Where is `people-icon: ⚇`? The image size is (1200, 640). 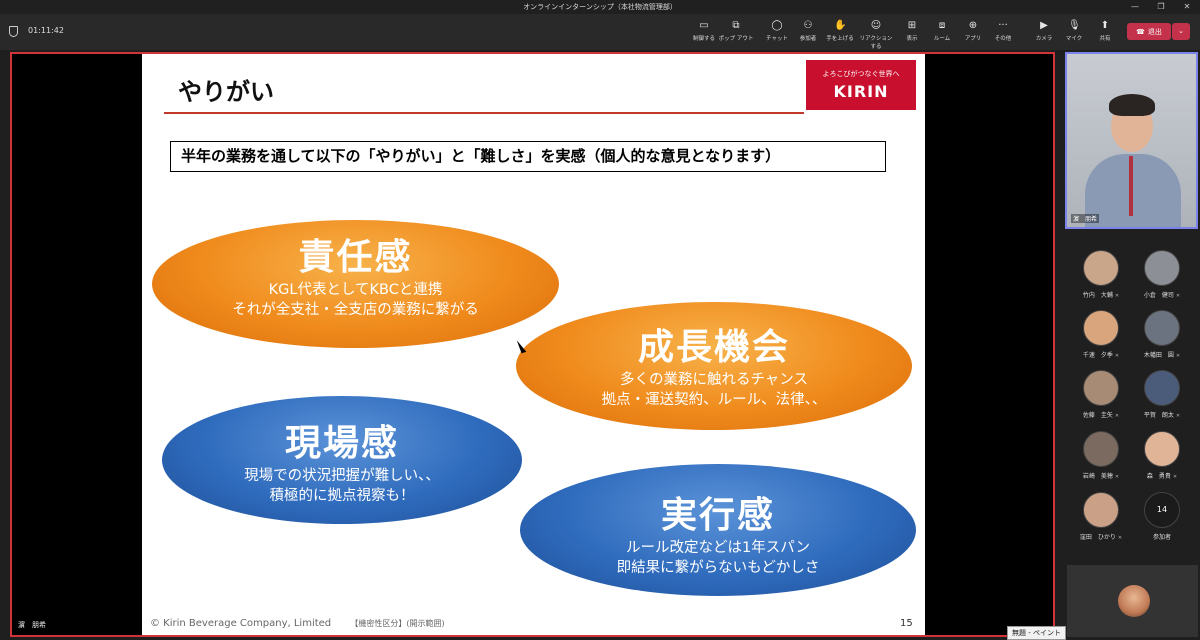 people-icon: ⚇ is located at coordinates (808, 25).